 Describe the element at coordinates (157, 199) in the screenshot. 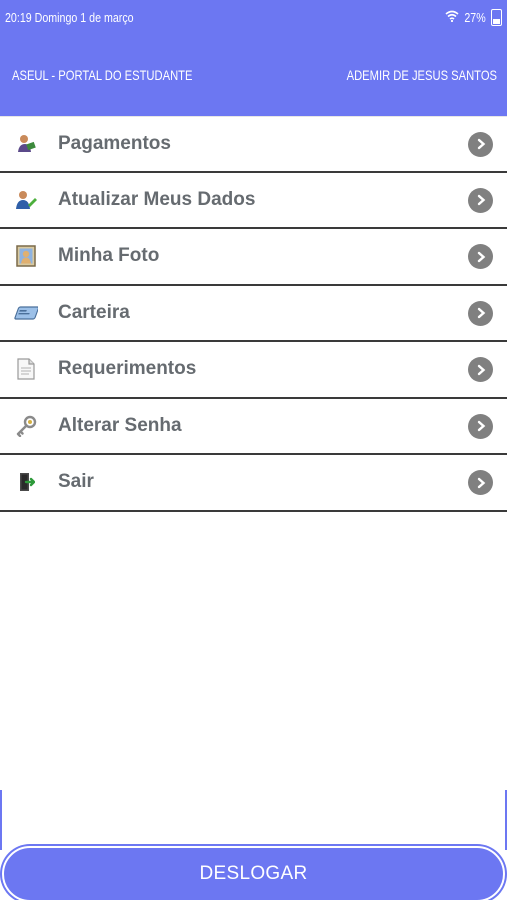

I see `menu-item-label: Atualizar Meus Dados` at that location.